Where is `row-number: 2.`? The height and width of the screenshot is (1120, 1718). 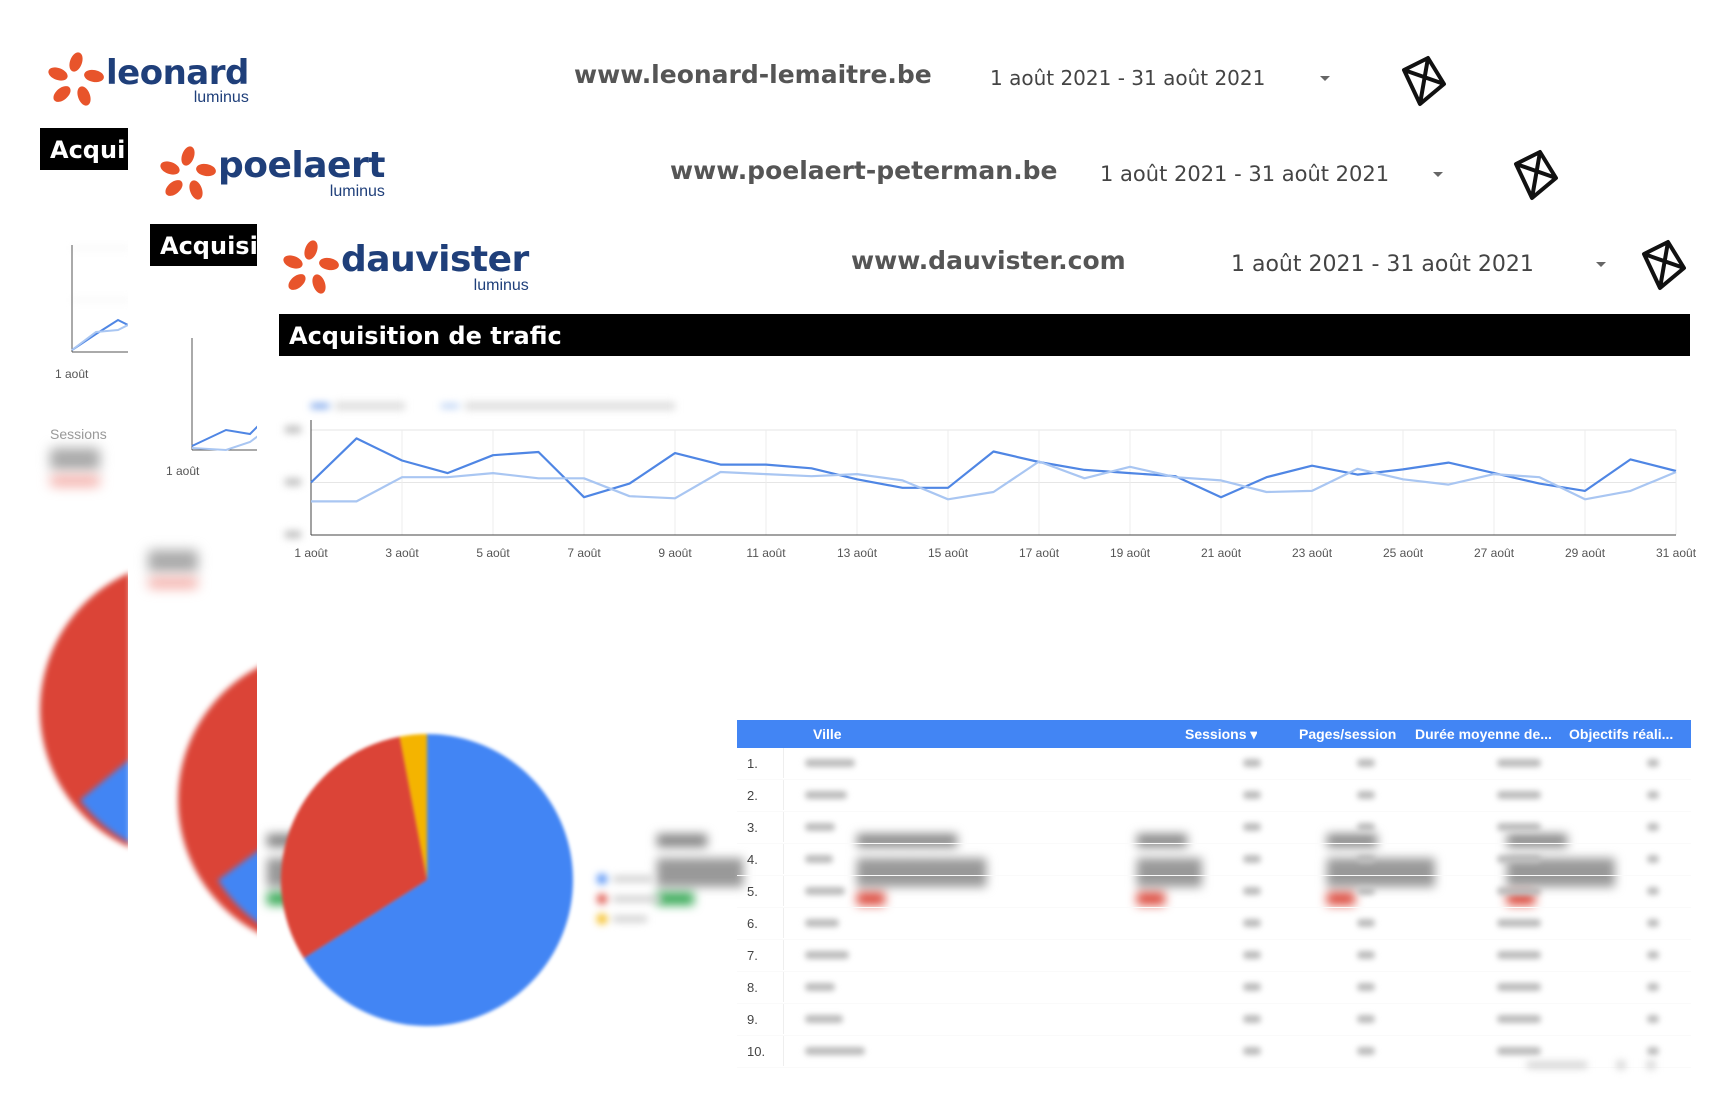
row-number: 2. is located at coordinates (752, 795).